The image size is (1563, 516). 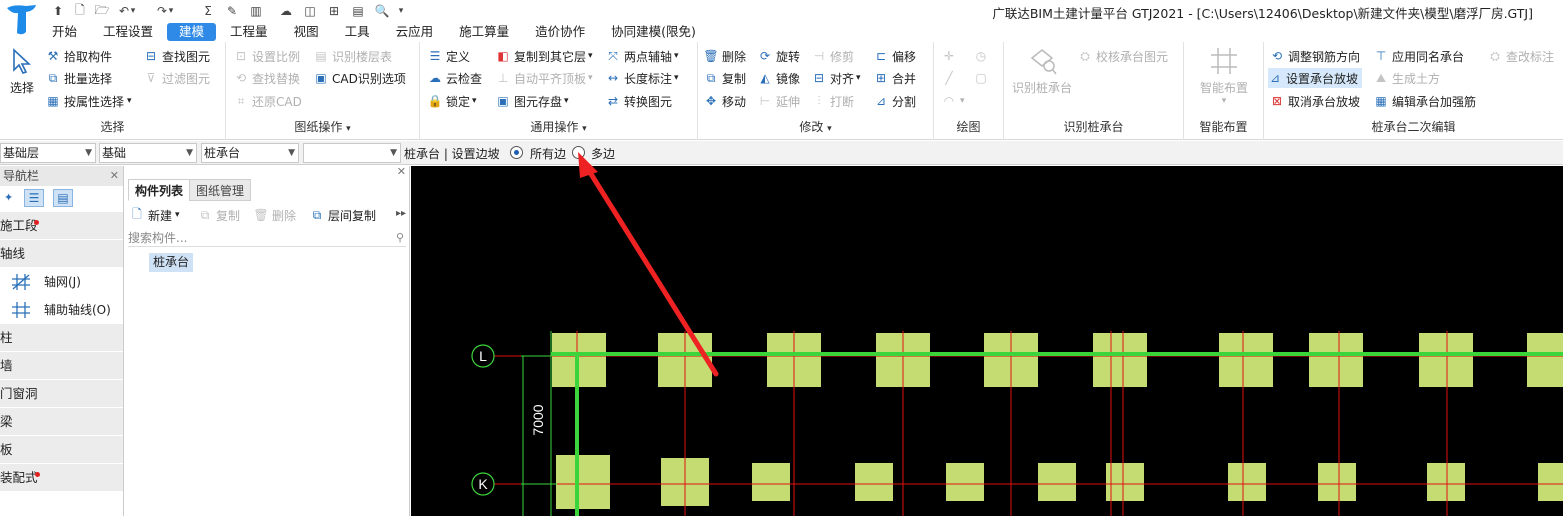 I want to click on find-file-icon: 🔍, so click(x=382, y=11).